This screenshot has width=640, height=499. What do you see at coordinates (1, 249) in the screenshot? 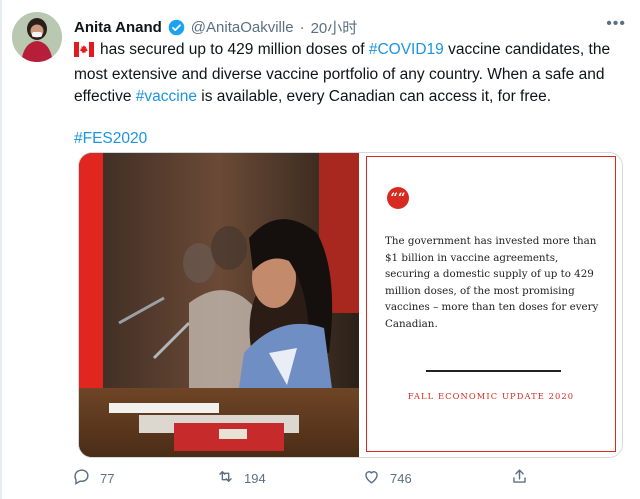
I see `timeline-rail` at bounding box center [1, 249].